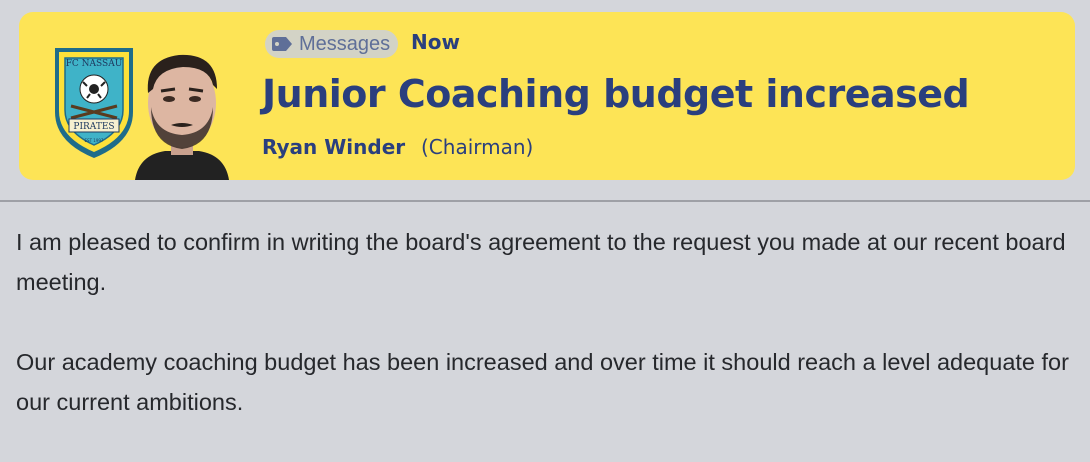 Image resolution: width=1090 pixels, height=462 pixels. Describe the element at coordinates (545, 201) in the screenshot. I see `divider` at that location.